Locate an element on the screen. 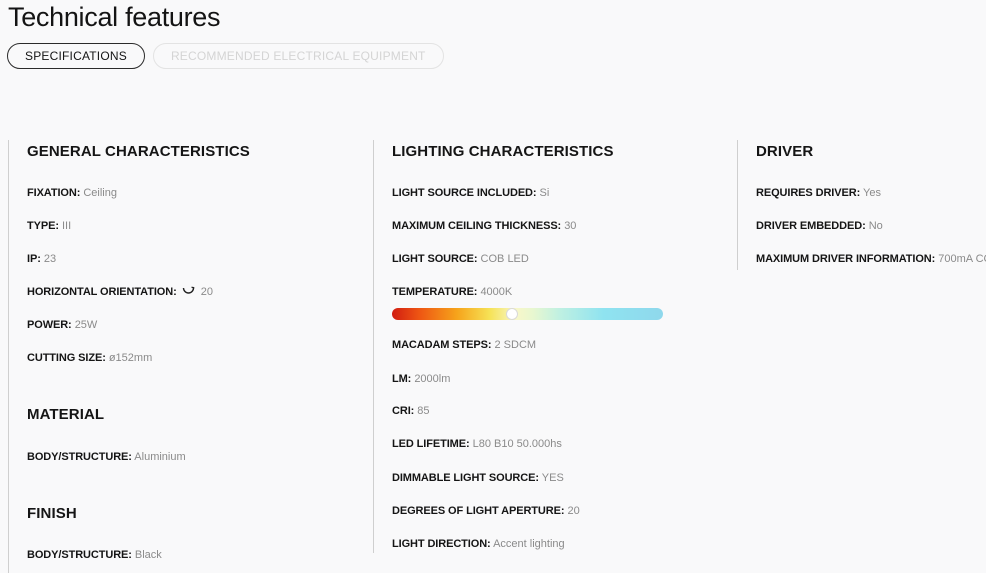 This screenshot has height=573, width=986. spec-key: CUTTING SIZE: is located at coordinates (66, 358).